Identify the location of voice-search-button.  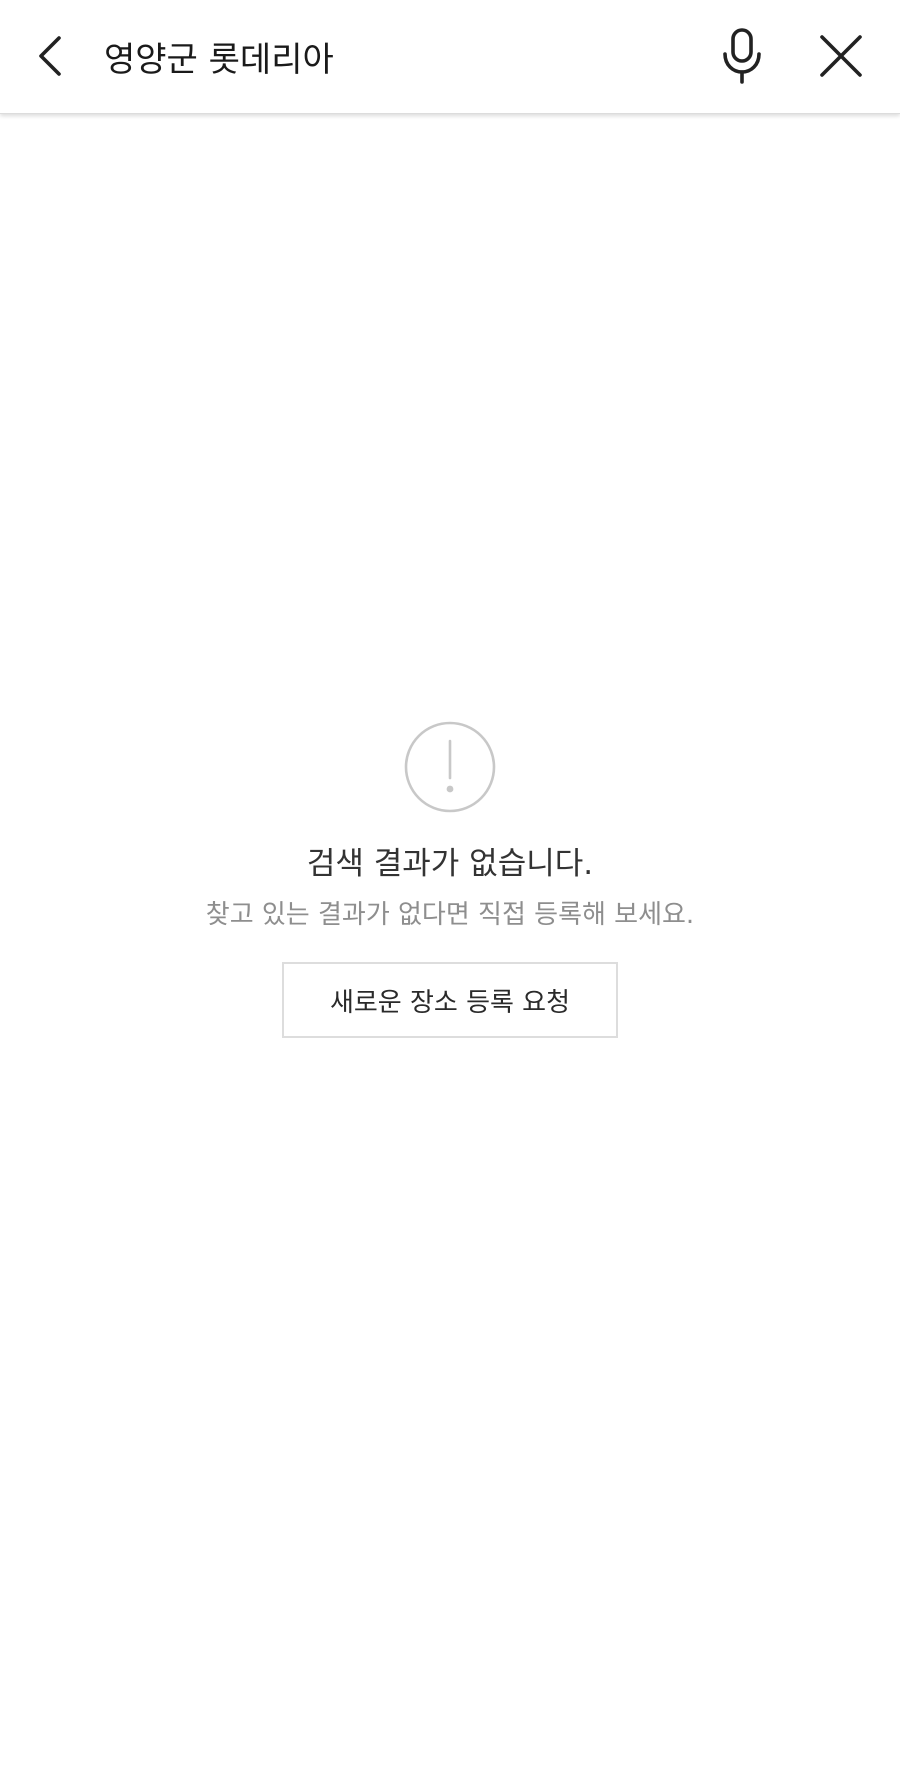
(742, 56).